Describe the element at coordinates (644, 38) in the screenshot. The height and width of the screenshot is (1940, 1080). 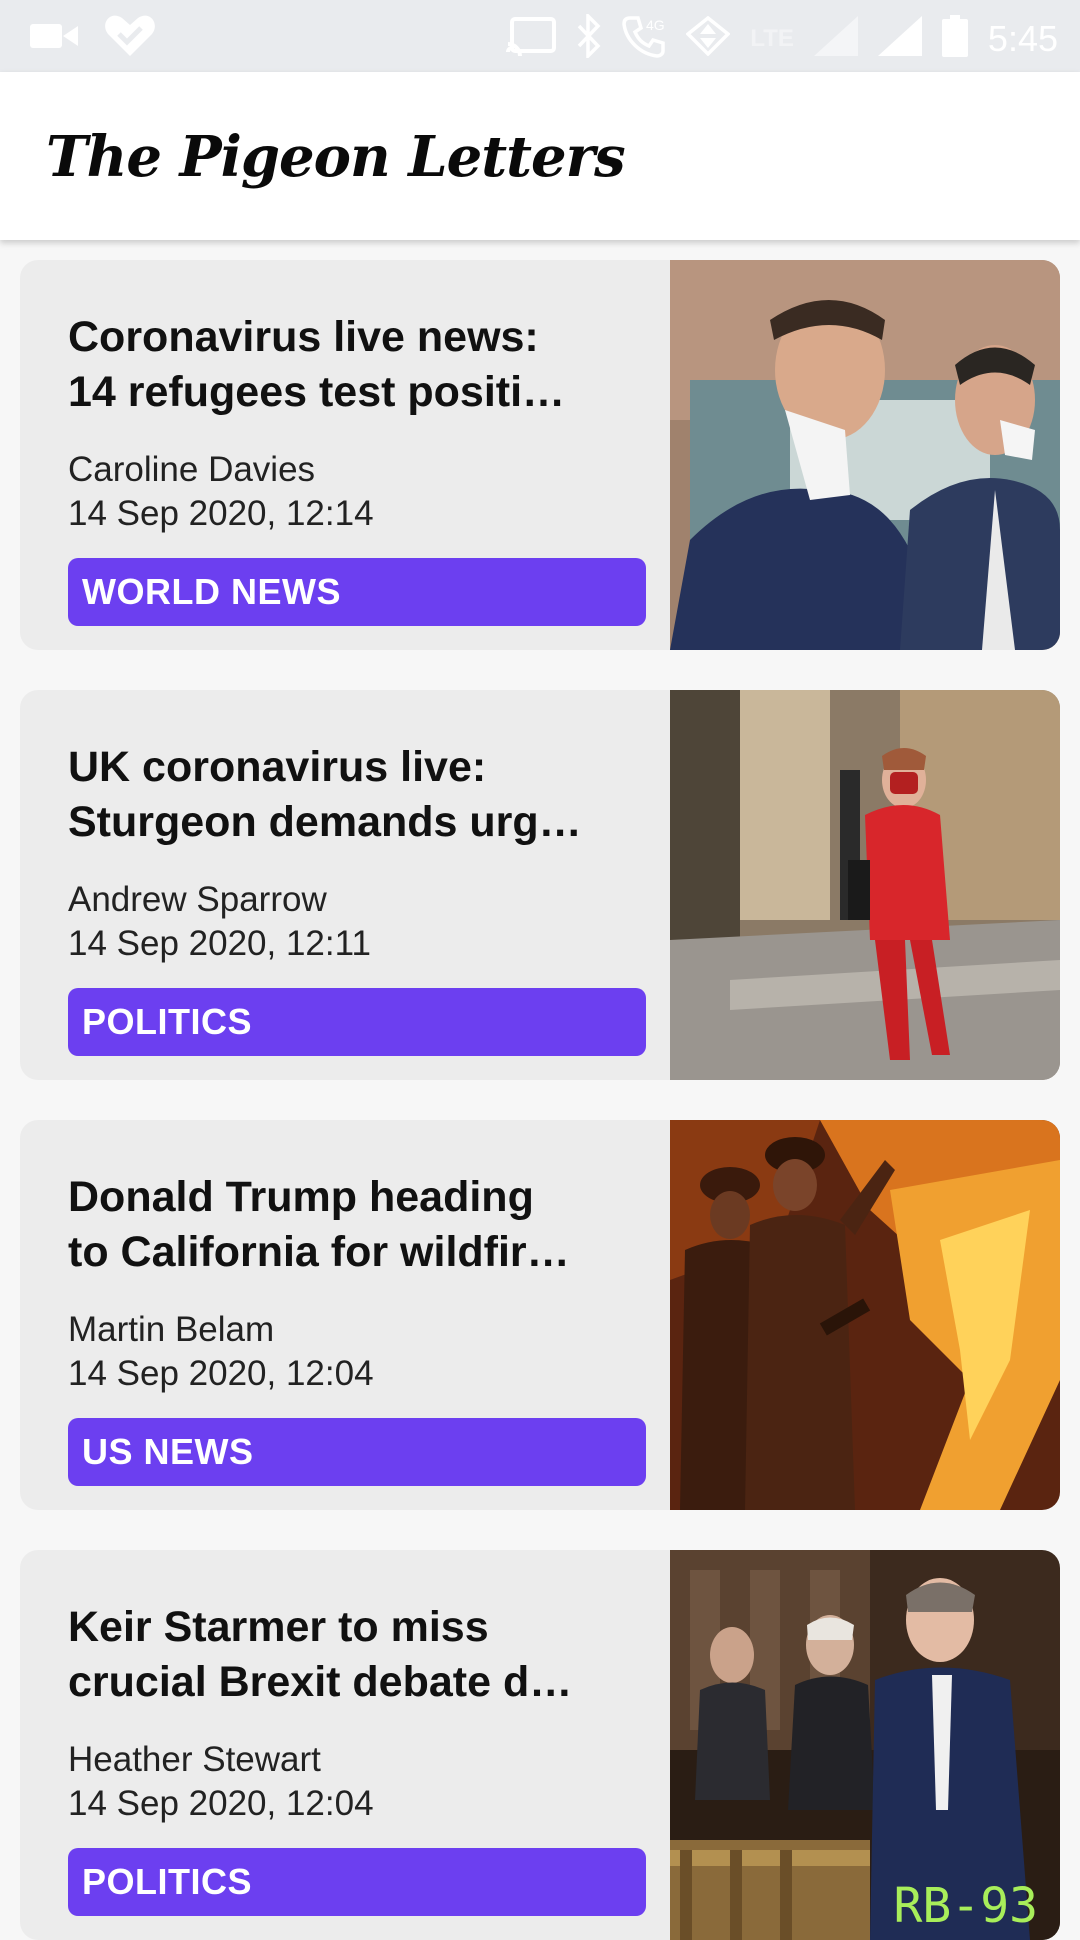
I see `wifi-calling-icon: 4G` at that location.